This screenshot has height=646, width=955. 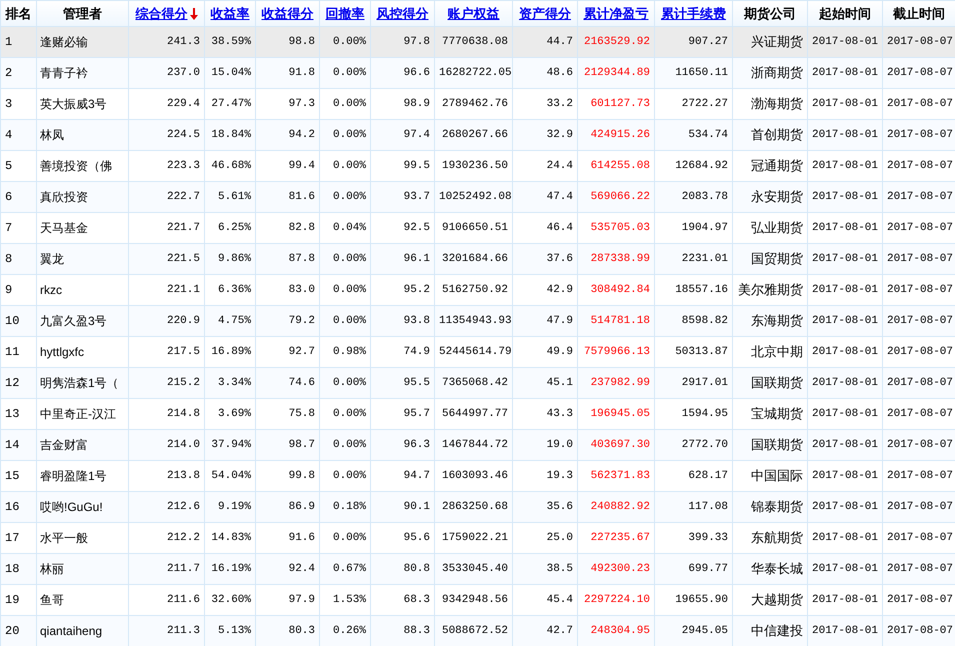 What do you see at coordinates (231, 538) in the screenshot?
I see `table-cell: 14.83%` at bounding box center [231, 538].